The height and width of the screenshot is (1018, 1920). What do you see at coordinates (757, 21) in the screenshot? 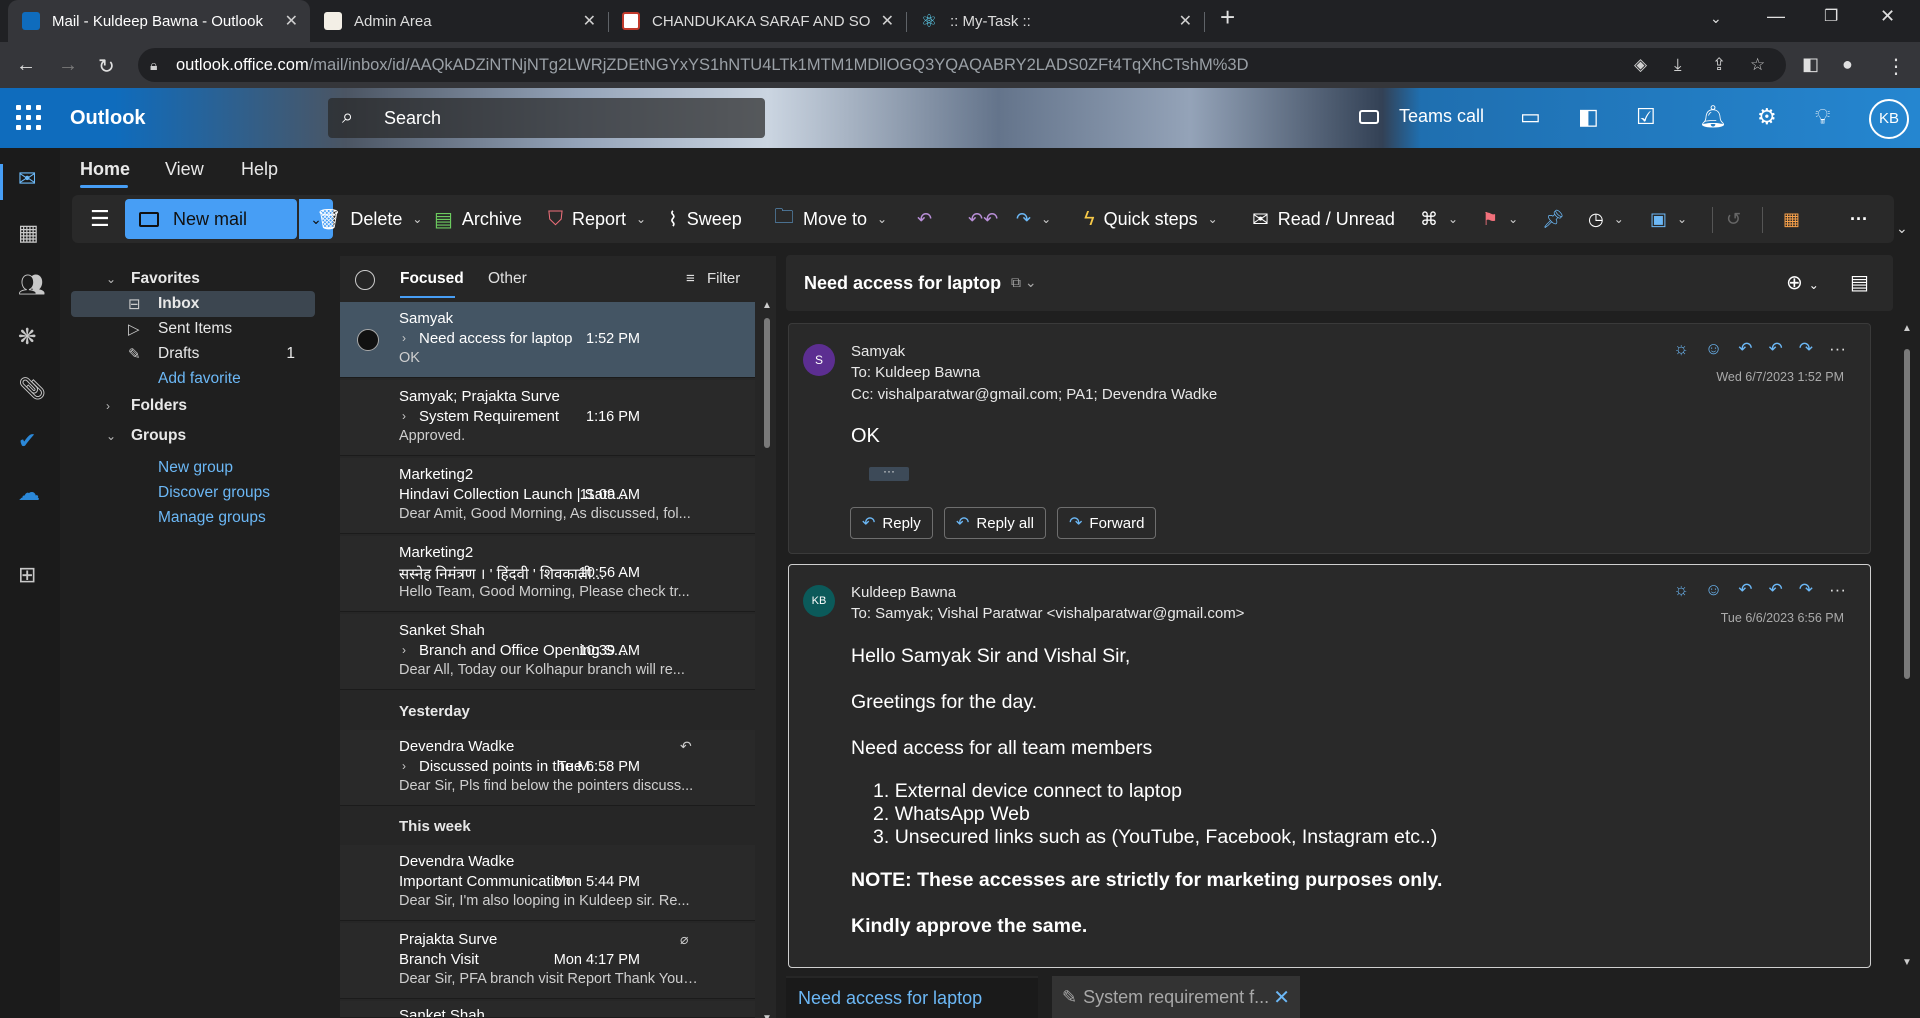
I see `browser-tab-chandukaka: CHANDUKAKA SARAF AND SONS ✕` at bounding box center [757, 21].